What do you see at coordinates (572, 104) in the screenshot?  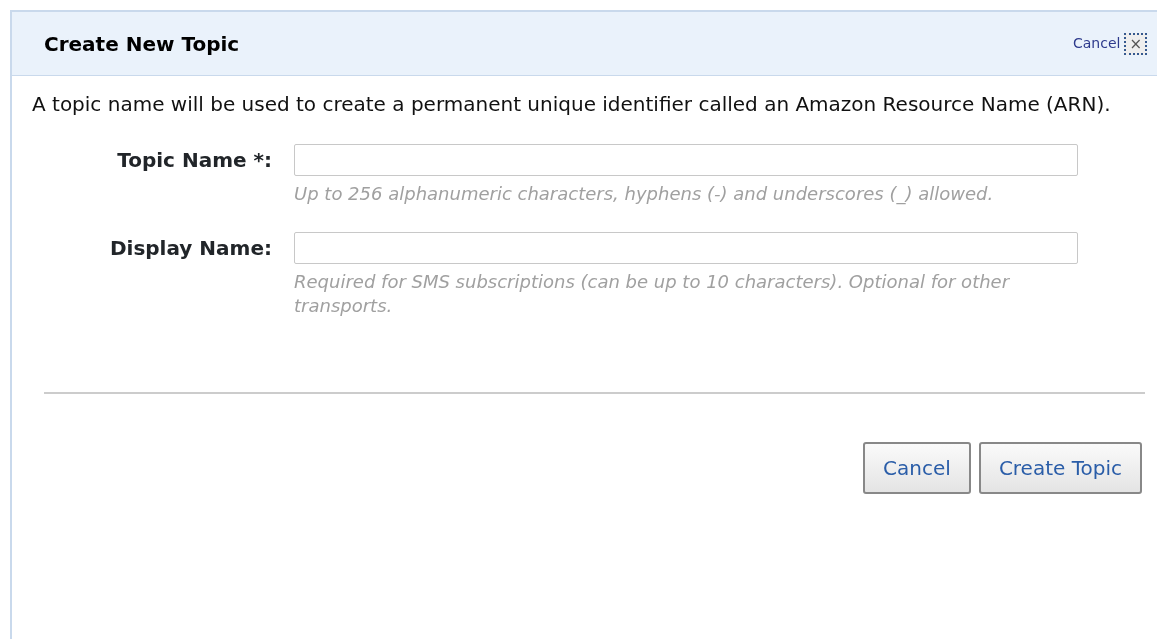 I see `description-text: A topic name will be used to create a permanent unique identifier called an Amazon Resource Name (ARN).` at bounding box center [572, 104].